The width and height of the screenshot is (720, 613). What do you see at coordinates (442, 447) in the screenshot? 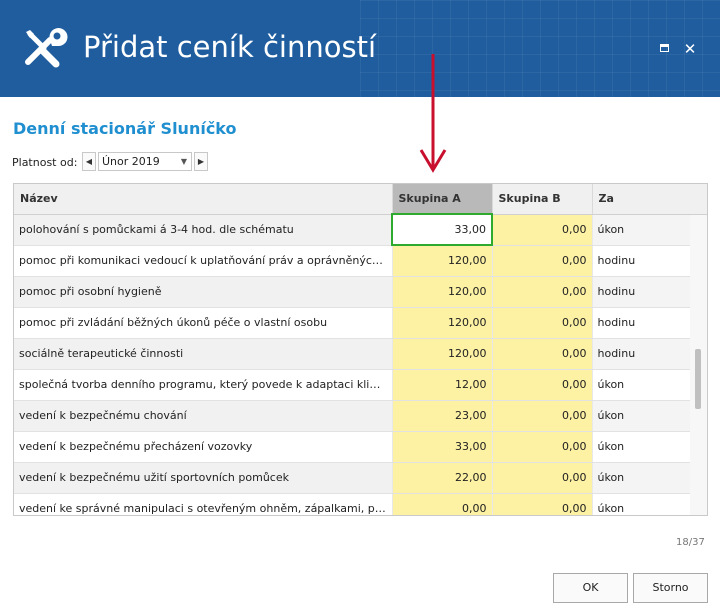
I see `group-a-price-cell: 33,00` at bounding box center [442, 447].